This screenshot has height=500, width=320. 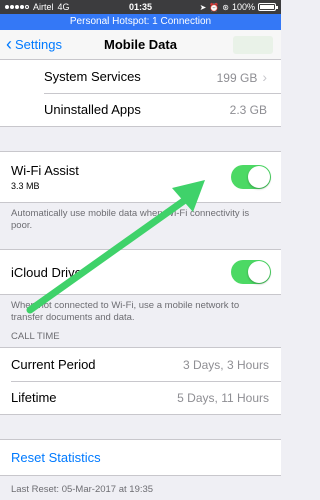 I want to click on carrier-name: Airtel, so click(x=43, y=7).